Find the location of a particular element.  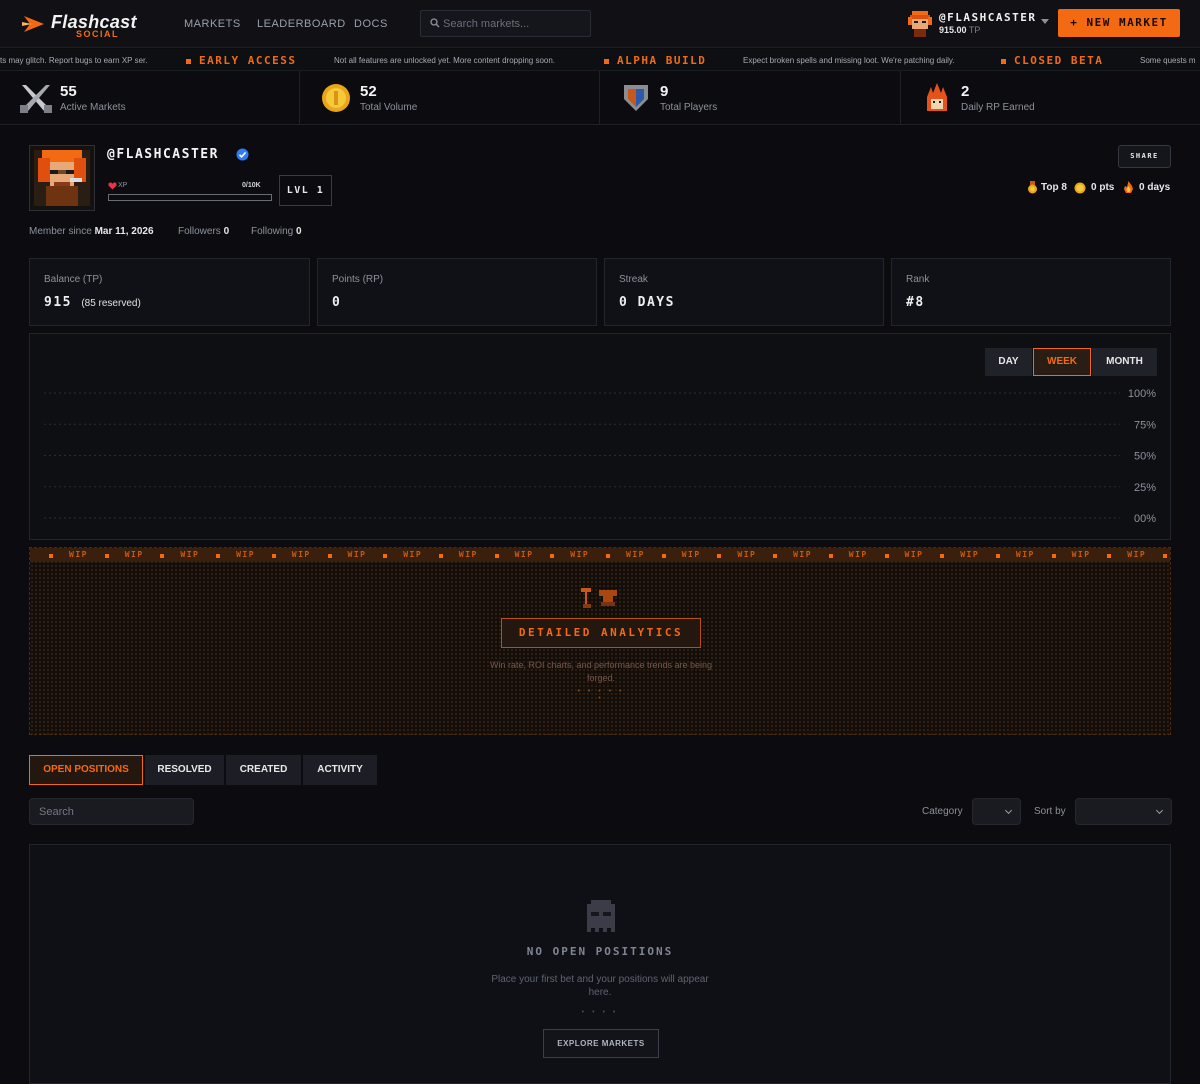

badge-points: 0 pts is located at coordinates (1103, 187).